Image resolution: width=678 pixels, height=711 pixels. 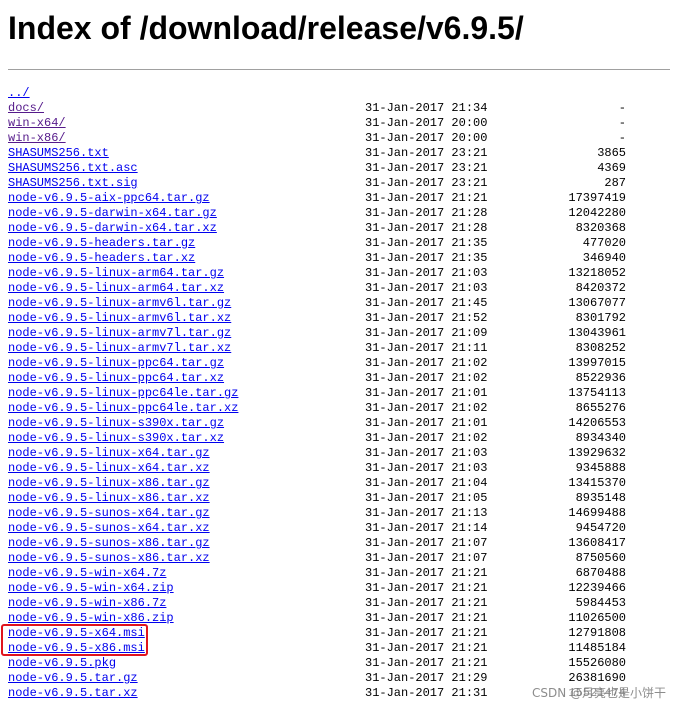 What do you see at coordinates (87, 603) in the screenshot?
I see `file-link: node-v6.9.5-win-x86.7z` at bounding box center [87, 603].